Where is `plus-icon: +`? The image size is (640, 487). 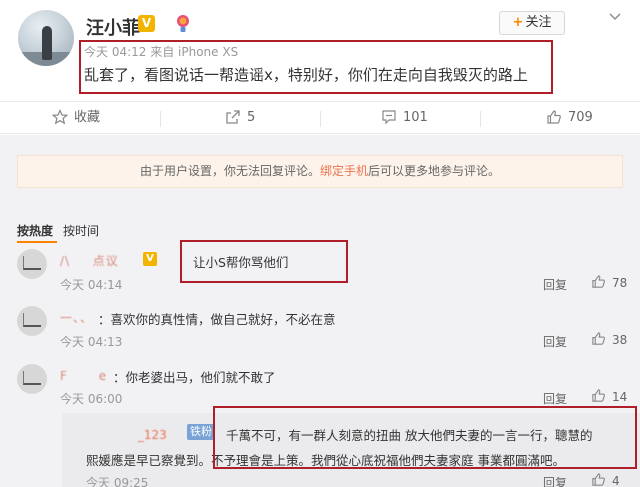
plus-icon: + is located at coordinates (518, 22).